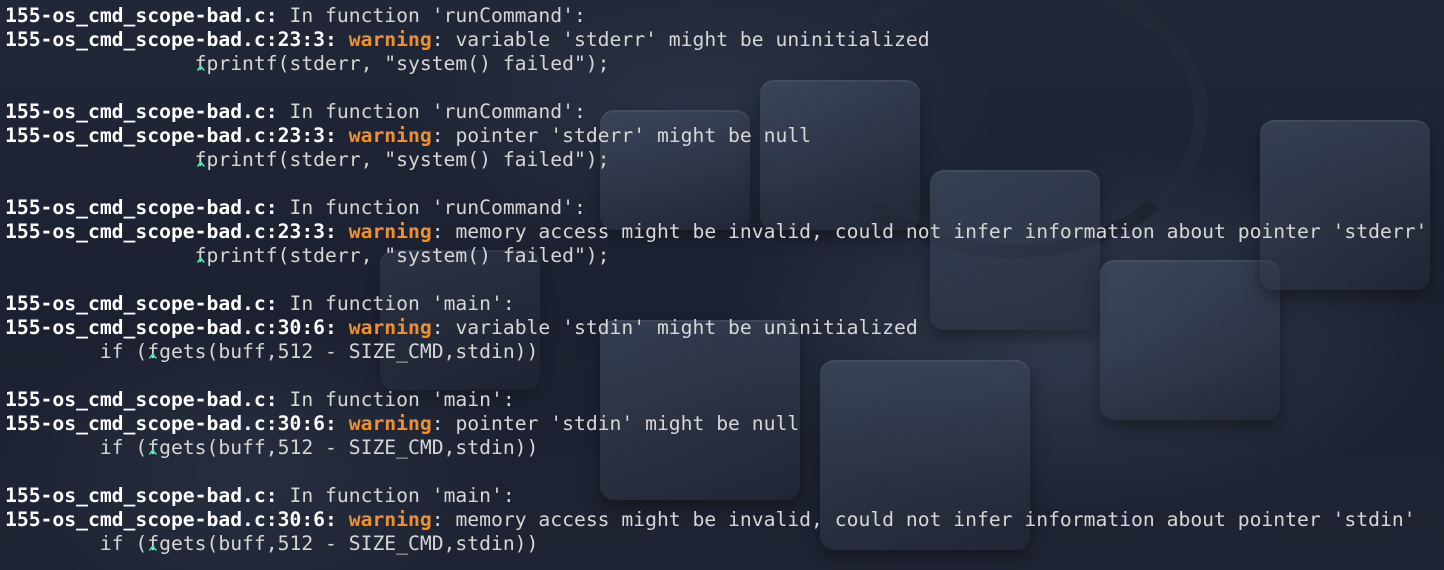 The height and width of the screenshot is (570, 1444). I want to click on warning-message: : pointer 'stdin' might be null, so click(615, 423).